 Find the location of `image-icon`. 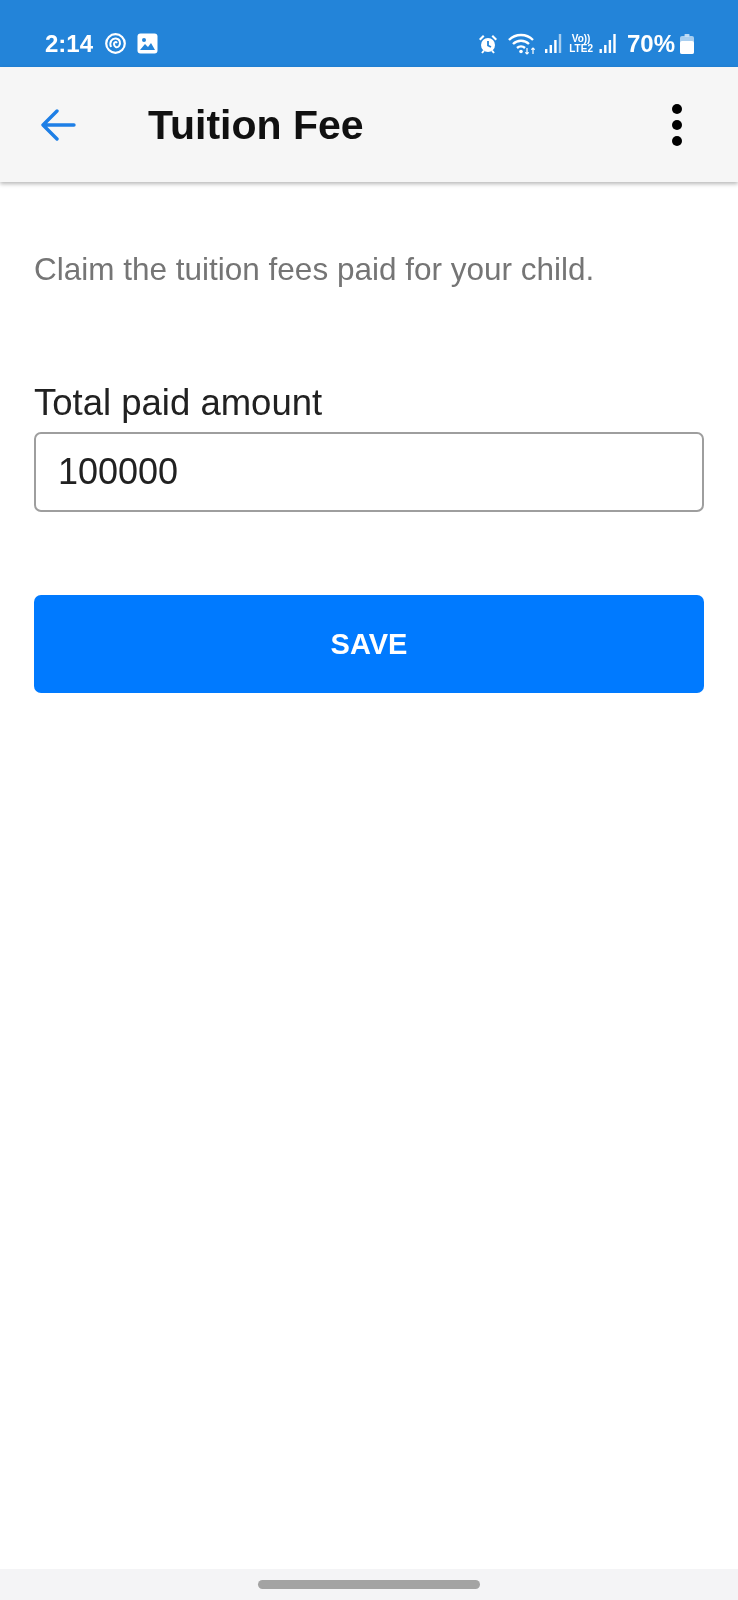

image-icon is located at coordinates (148, 43).